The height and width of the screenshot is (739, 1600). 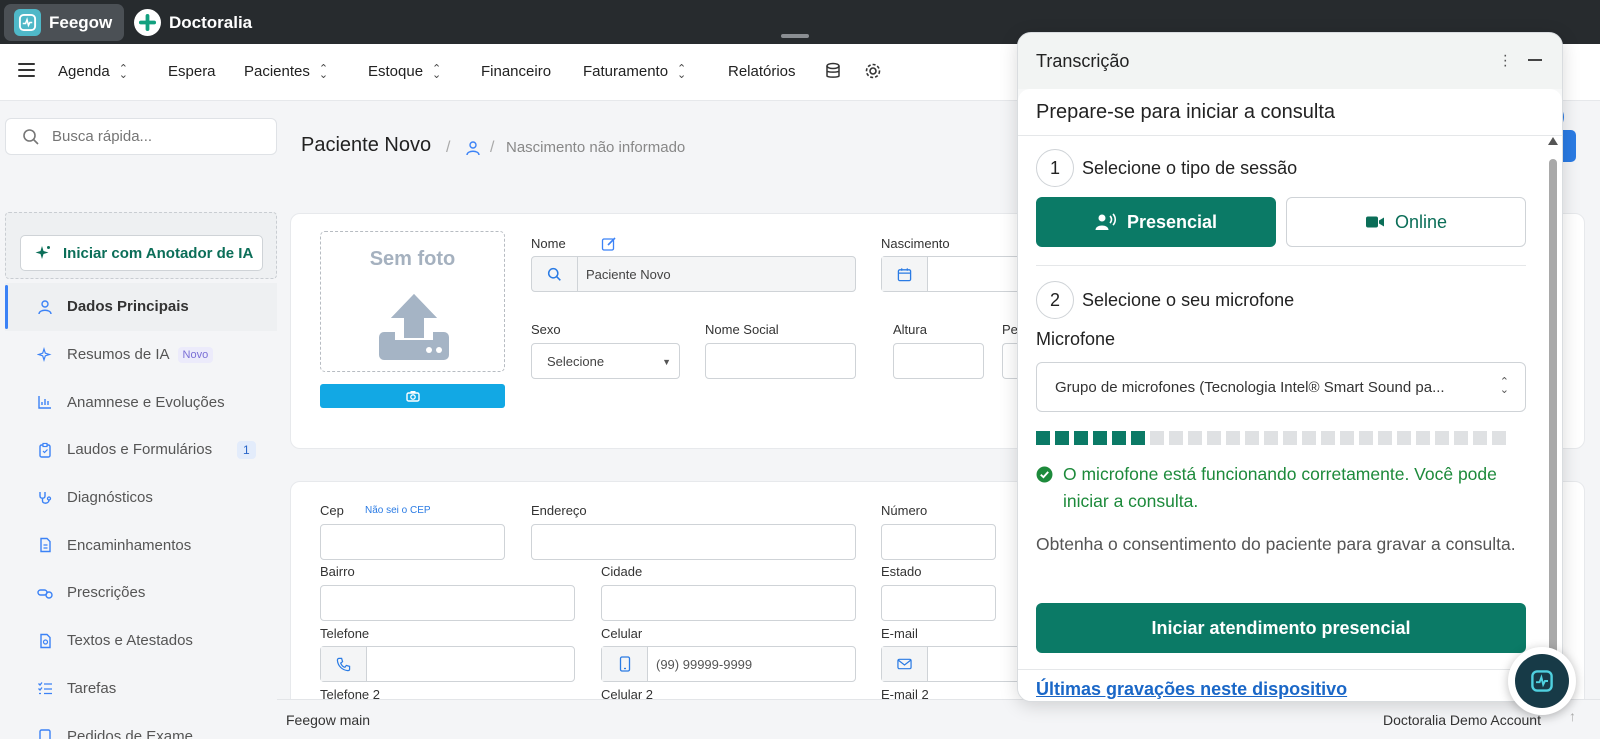 I want to click on nav-pacientes: Pacientes ⌃ ⌄, so click(x=286, y=71).